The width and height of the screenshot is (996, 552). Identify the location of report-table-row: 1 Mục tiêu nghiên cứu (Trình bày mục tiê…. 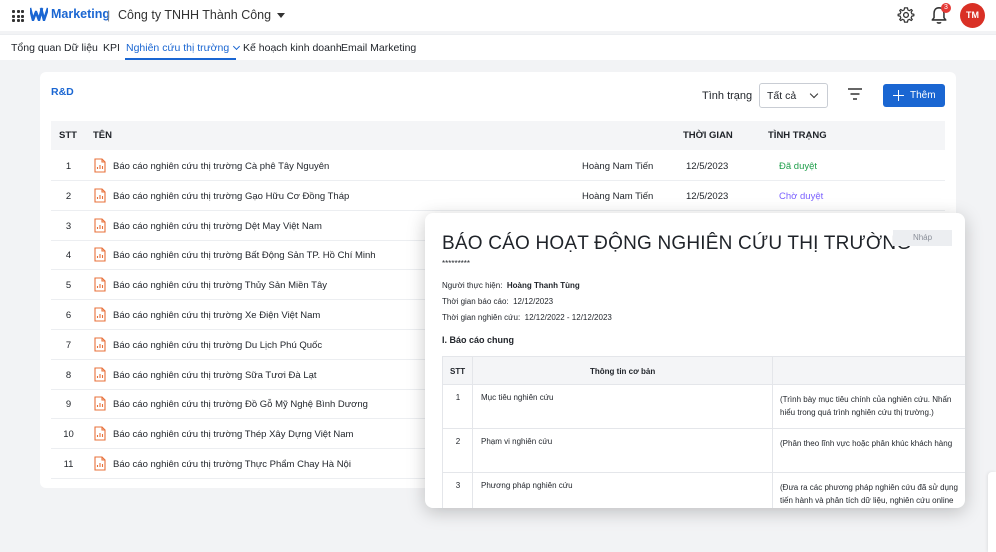
(703, 407).